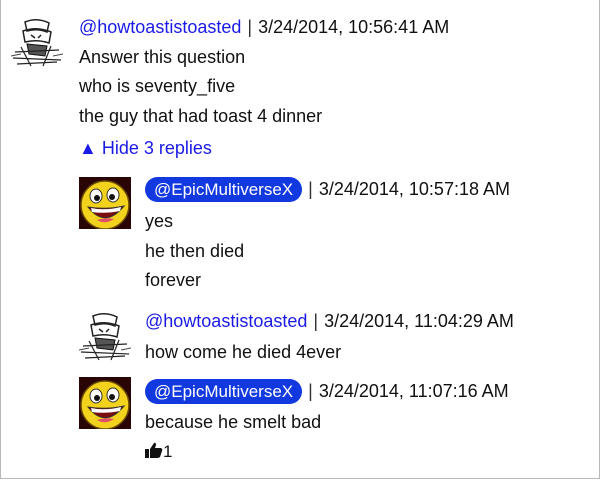 The height and width of the screenshot is (480, 600). Describe the element at coordinates (413, 391) in the screenshot. I see `timestamp: 3/24/2014, 11:07:16 AM` at that location.